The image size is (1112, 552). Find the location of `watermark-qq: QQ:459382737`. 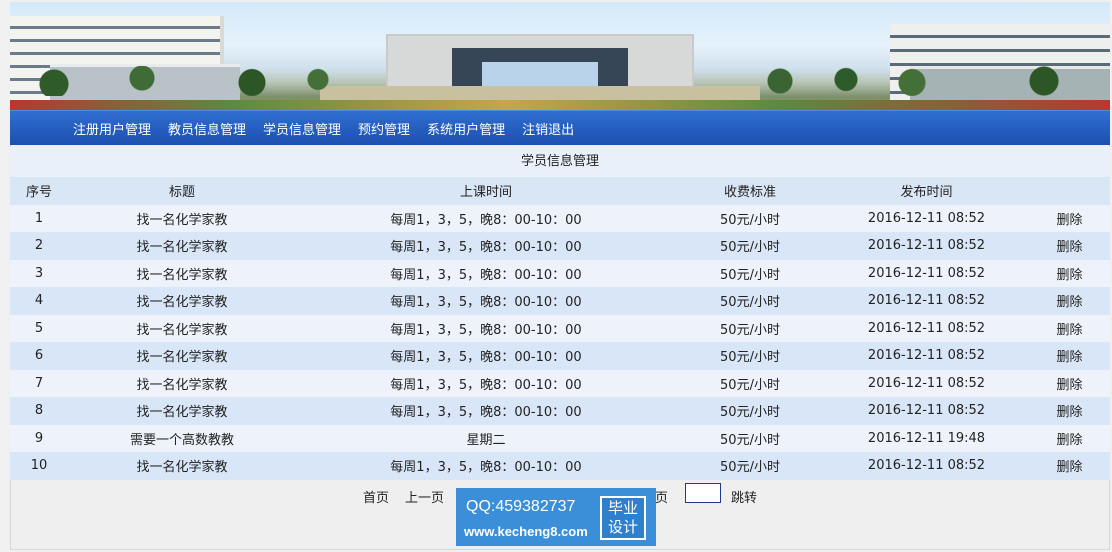

watermark-qq: QQ:459382737 is located at coordinates (521, 506).